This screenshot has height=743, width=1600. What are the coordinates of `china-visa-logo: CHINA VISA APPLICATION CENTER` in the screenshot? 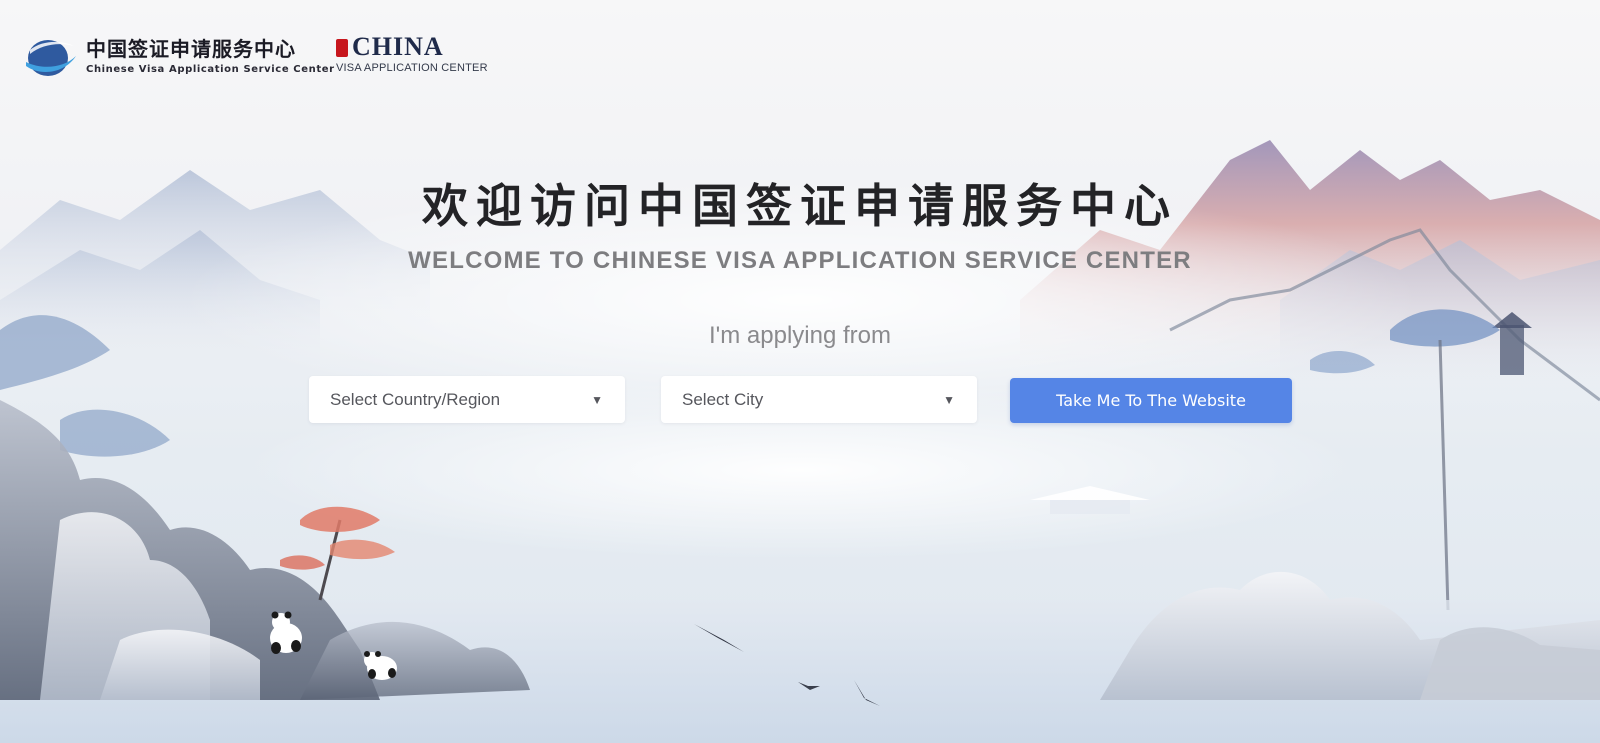 It's located at (412, 53).